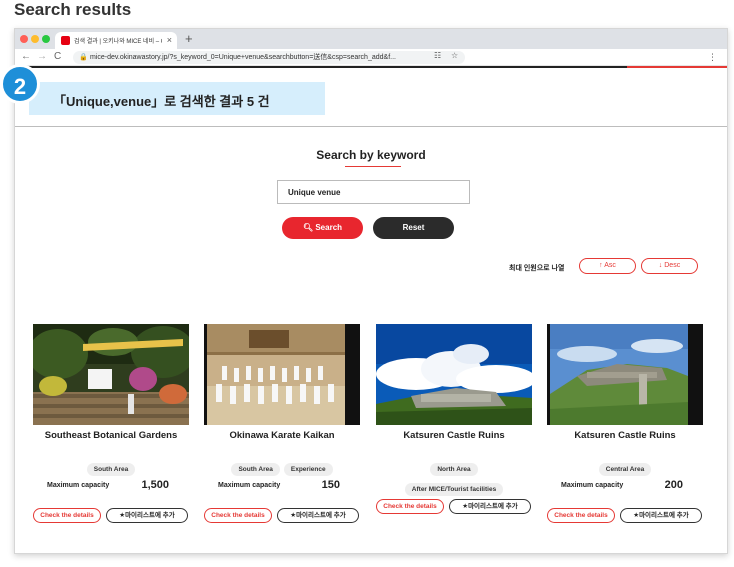 The width and height of the screenshot is (734, 567). I want to click on category-tag: Experience, so click(308, 469).